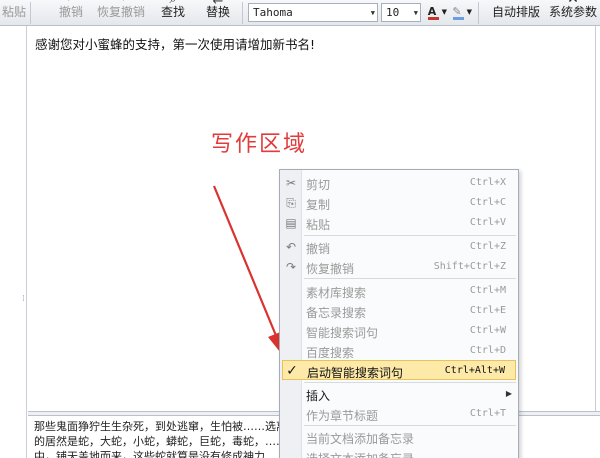  What do you see at coordinates (487, 330) in the screenshot?
I see `menu-item-shortcut: Ctrl+W` at bounding box center [487, 330].